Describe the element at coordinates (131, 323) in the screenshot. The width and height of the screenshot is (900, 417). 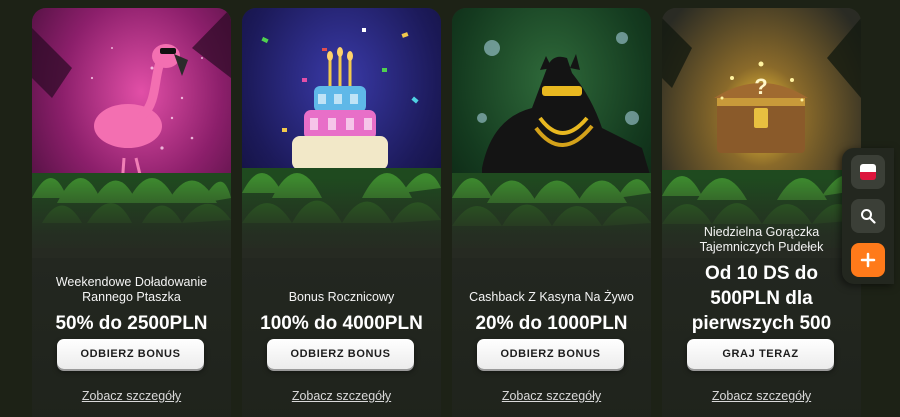
I see `promo-headline: 50% do 2500PLN` at that location.